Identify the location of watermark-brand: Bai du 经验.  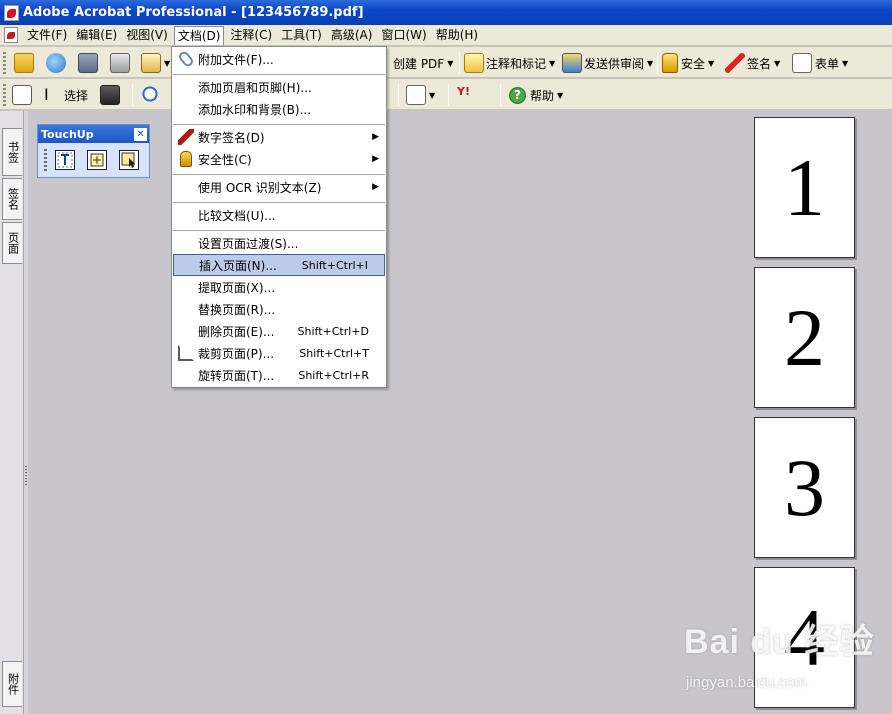
(779, 642).